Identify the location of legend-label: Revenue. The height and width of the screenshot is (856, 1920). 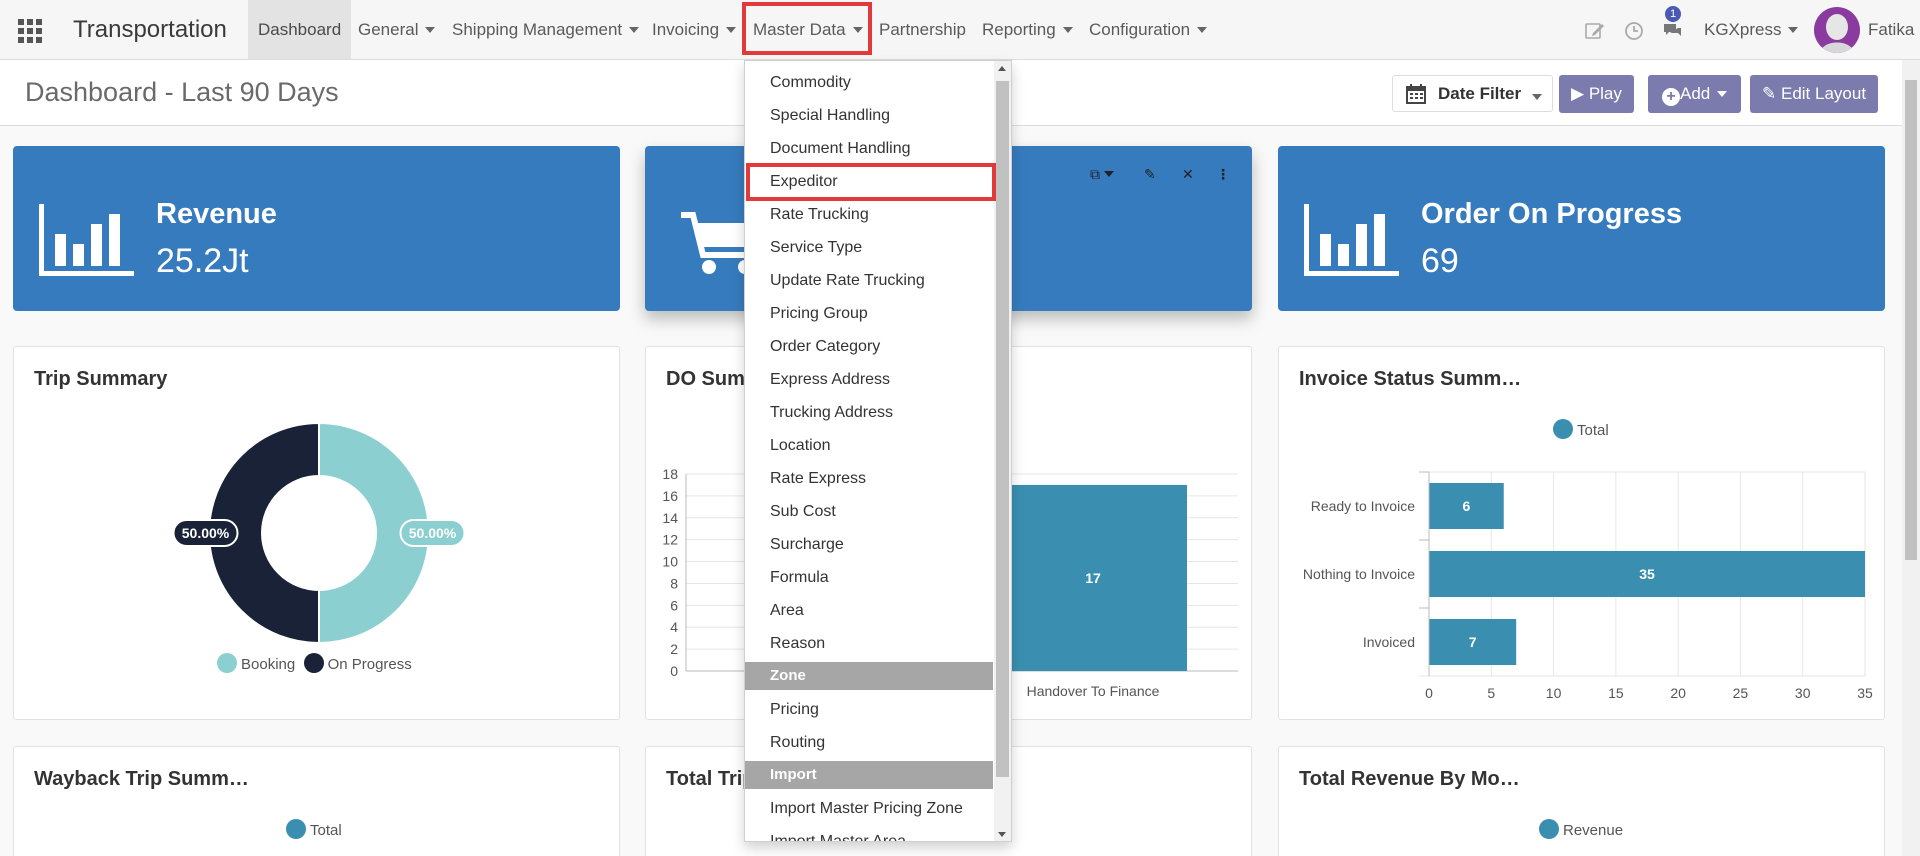
(1593, 830).